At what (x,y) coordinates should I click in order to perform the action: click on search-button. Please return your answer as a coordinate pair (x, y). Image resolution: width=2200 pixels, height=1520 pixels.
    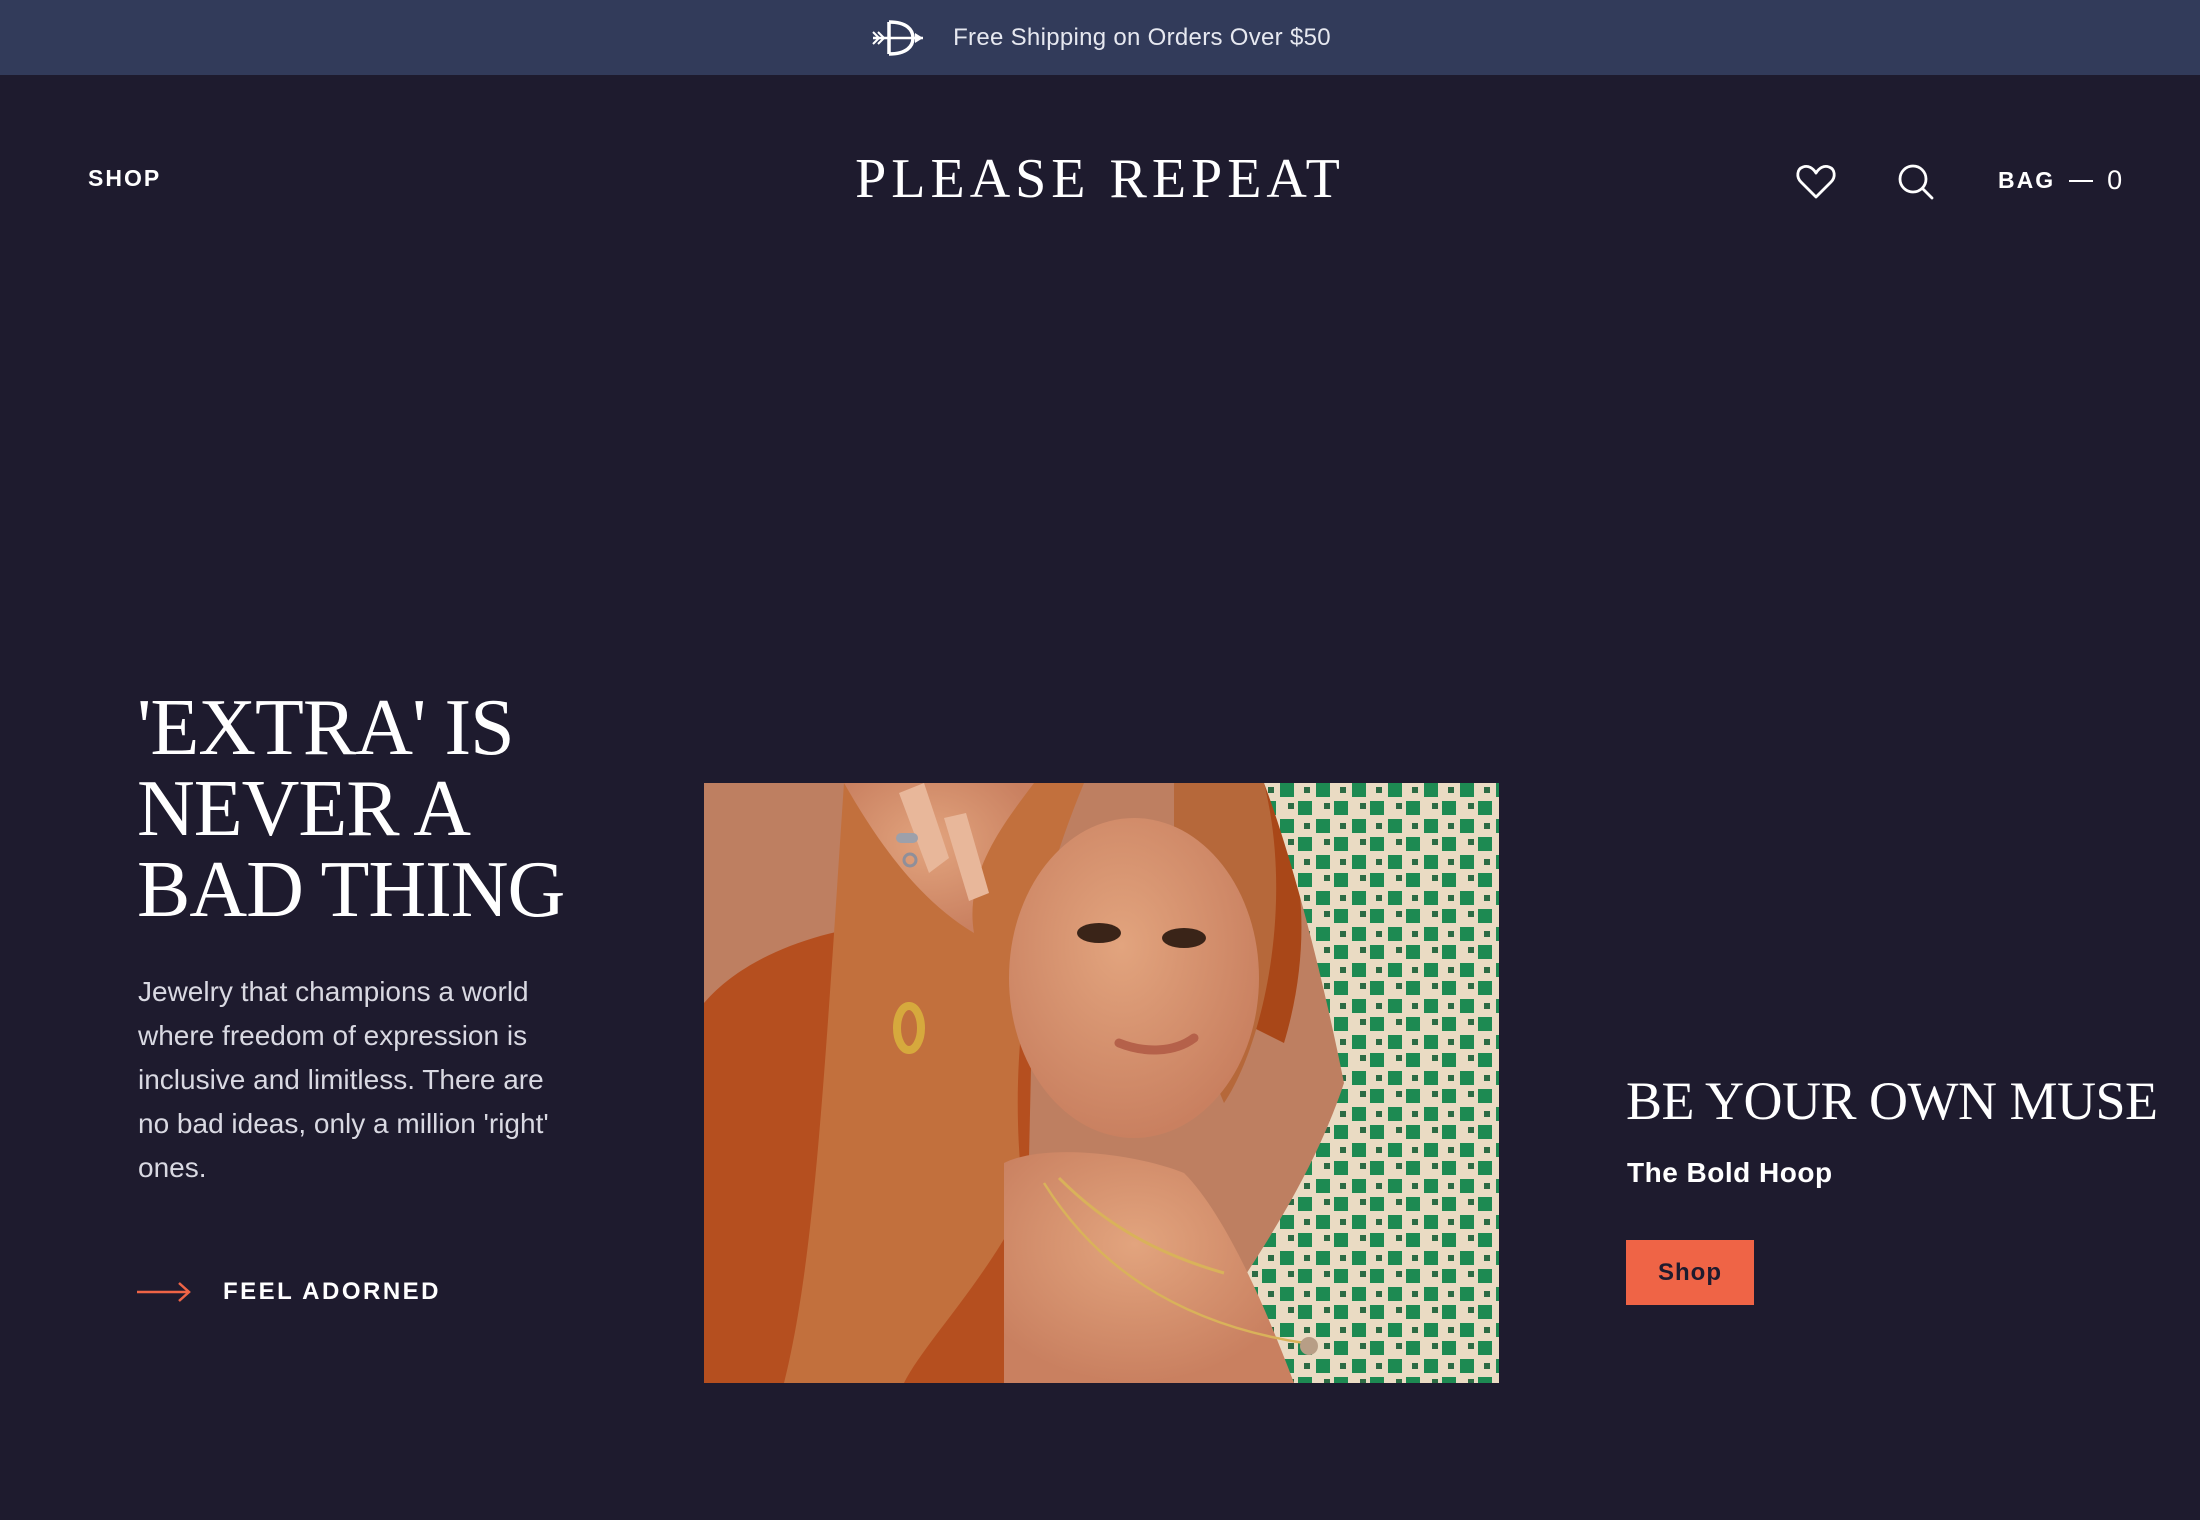
    Looking at the image, I should click on (1916, 182).